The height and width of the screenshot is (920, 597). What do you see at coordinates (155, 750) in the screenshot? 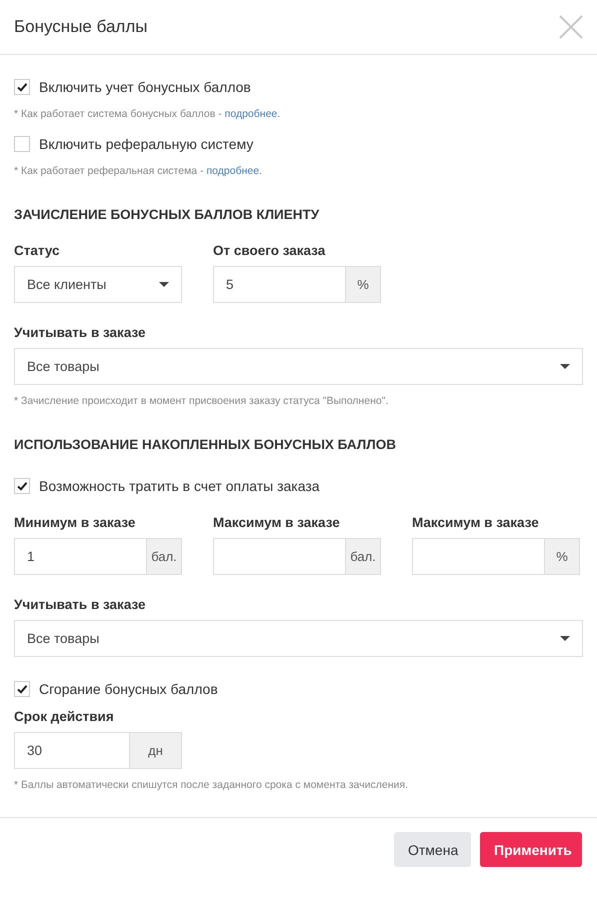
I see `unit-label: дн` at bounding box center [155, 750].